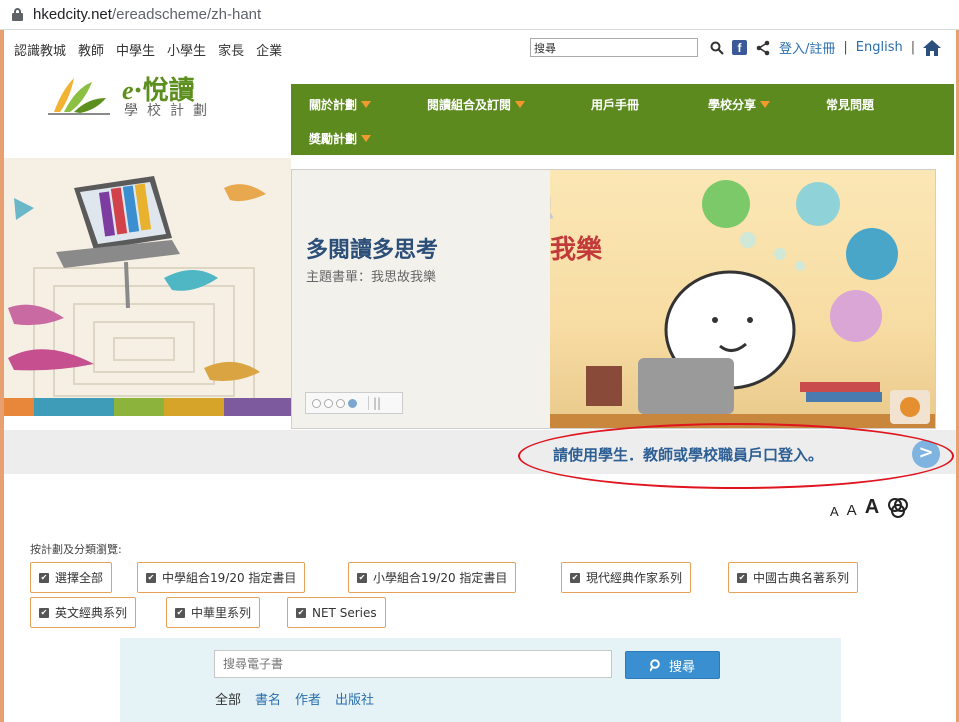 This screenshot has width=959, height=722. I want to click on art-text-2: 故我樂, so click(576, 249).